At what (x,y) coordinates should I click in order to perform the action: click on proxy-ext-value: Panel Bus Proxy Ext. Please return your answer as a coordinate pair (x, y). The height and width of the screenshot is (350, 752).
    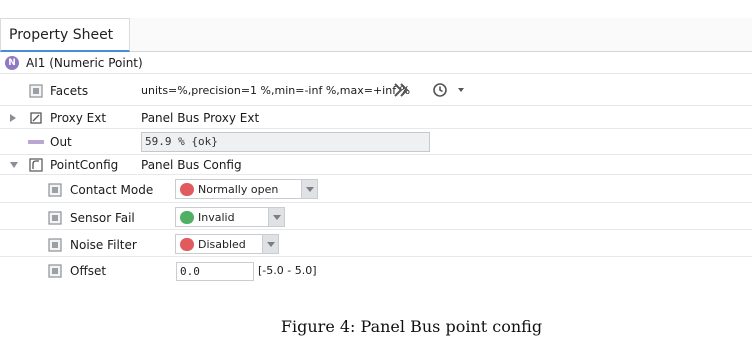
    Looking at the image, I should click on (200, 118).